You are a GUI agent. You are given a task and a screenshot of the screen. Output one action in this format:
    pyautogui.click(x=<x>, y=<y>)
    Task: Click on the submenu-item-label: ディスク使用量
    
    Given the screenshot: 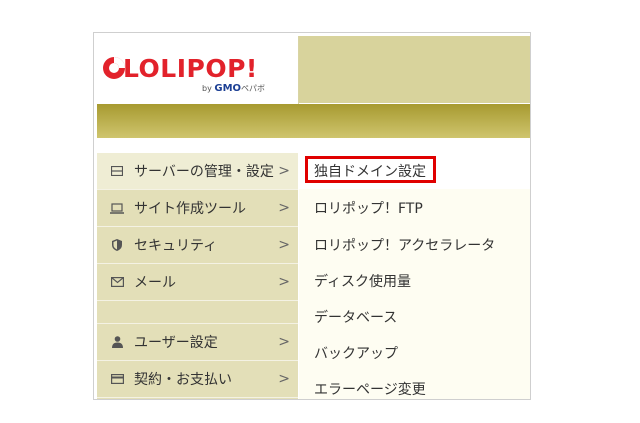 What is the action you would take?
    pyautogui.click(x=363, y=282)
    